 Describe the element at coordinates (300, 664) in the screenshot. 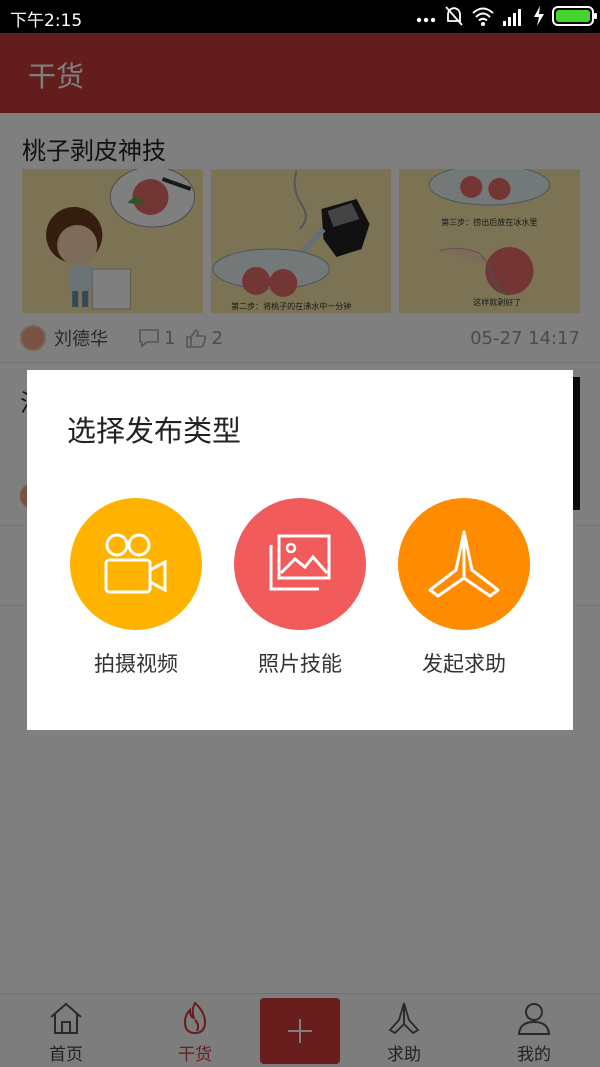

I see `option-label: 照片技能` at that location.